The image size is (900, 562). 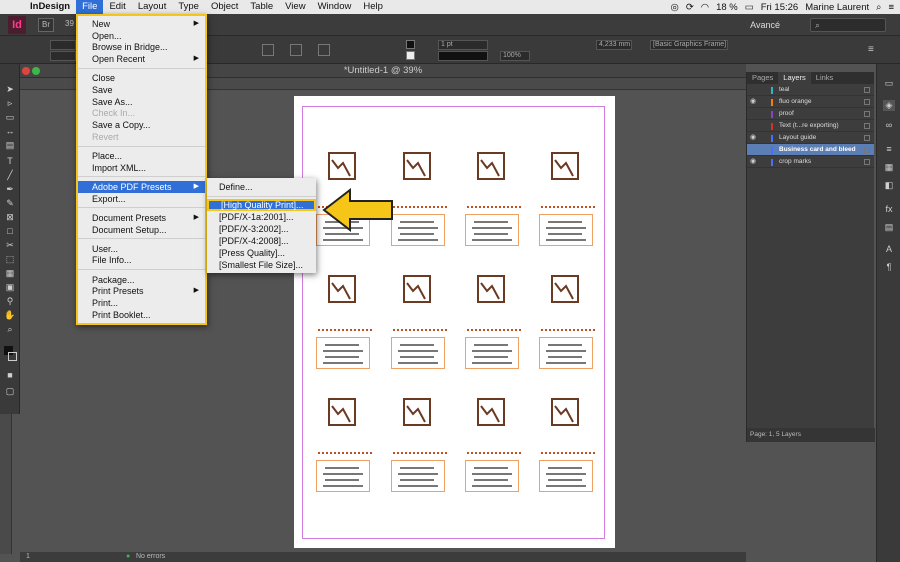 I want to click on battery-text: 18 %, so click(x=727, y=7).